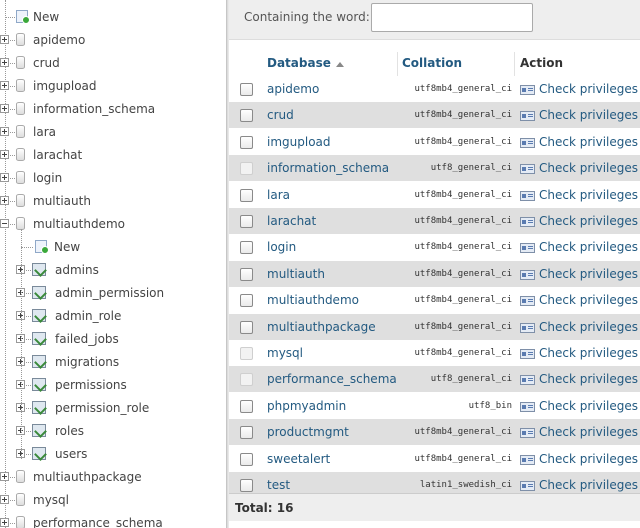  Describe the element at coordinates (313, 300) in the screenshot. I see `database-name-link: multiauthdemo` at that location.